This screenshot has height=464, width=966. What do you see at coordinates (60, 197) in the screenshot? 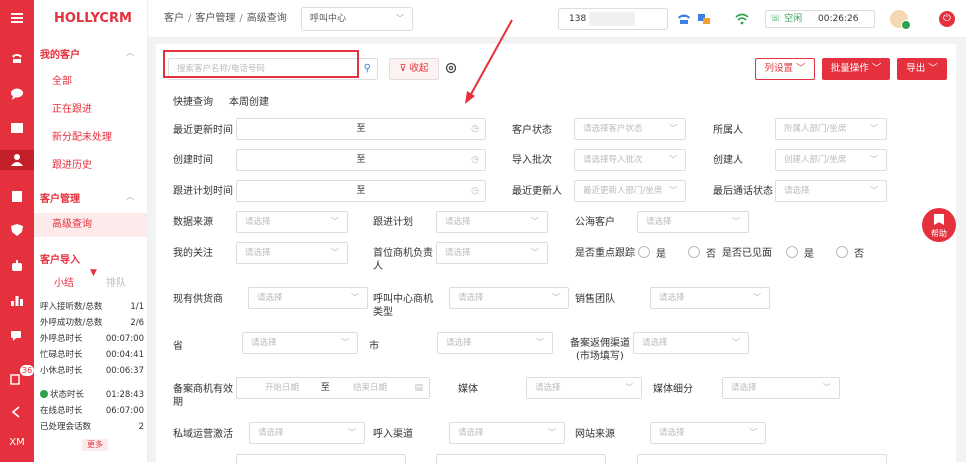
I see `sidebar-group-customer-mgmt: 客户管理` at bounding box center [60, 197].